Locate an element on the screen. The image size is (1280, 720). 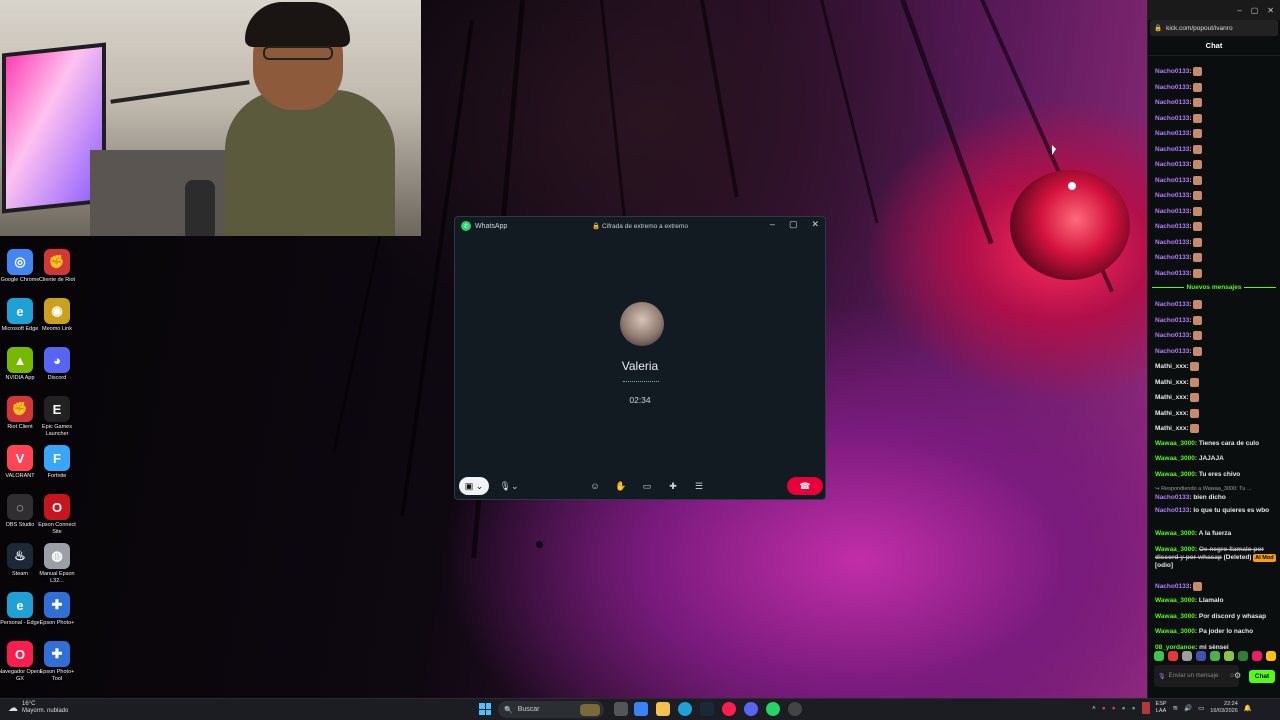
chat-message: Nacho0133: lo que tu quieres es wbo is located at coordinates (1216, 511).